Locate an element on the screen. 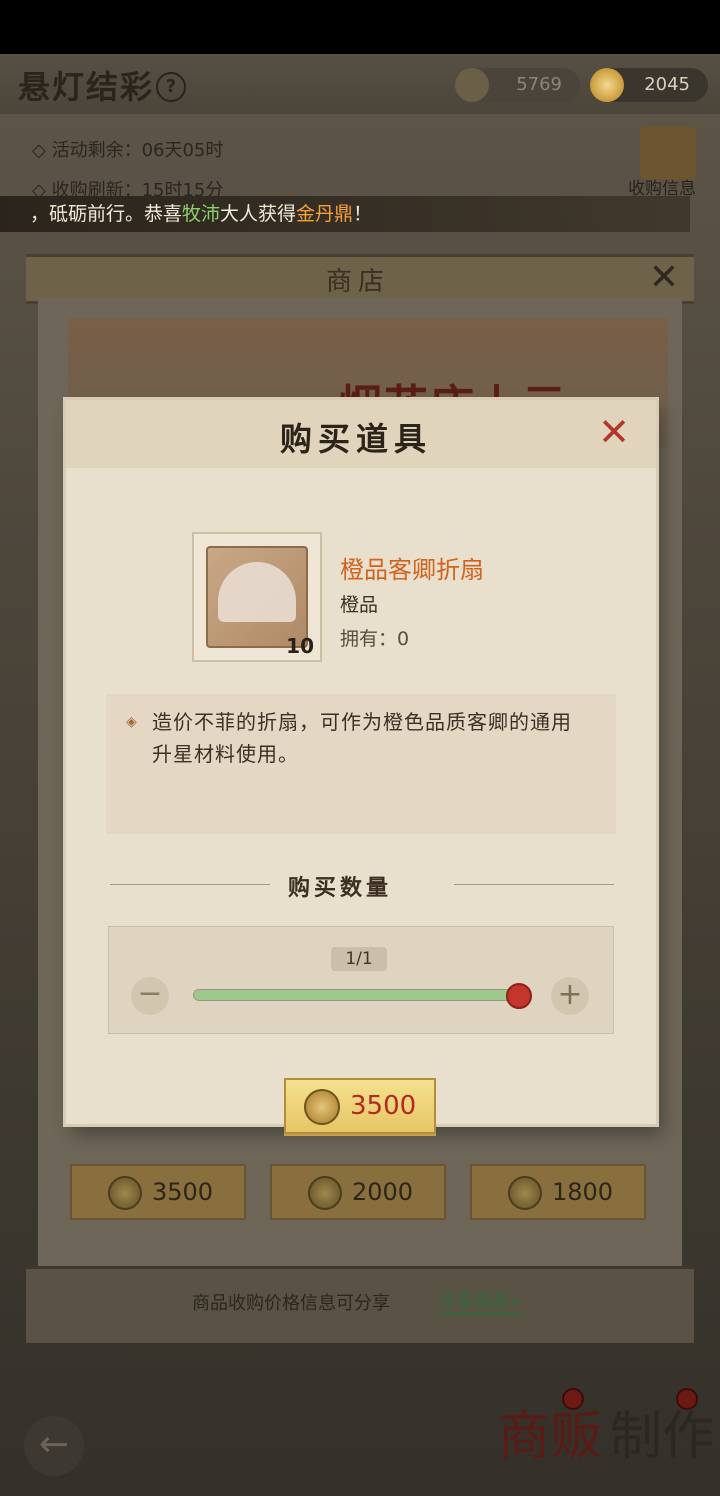 This screenshot has height=1496, width=720. shop-price: 1800 is located at coordinates (583, 1192).